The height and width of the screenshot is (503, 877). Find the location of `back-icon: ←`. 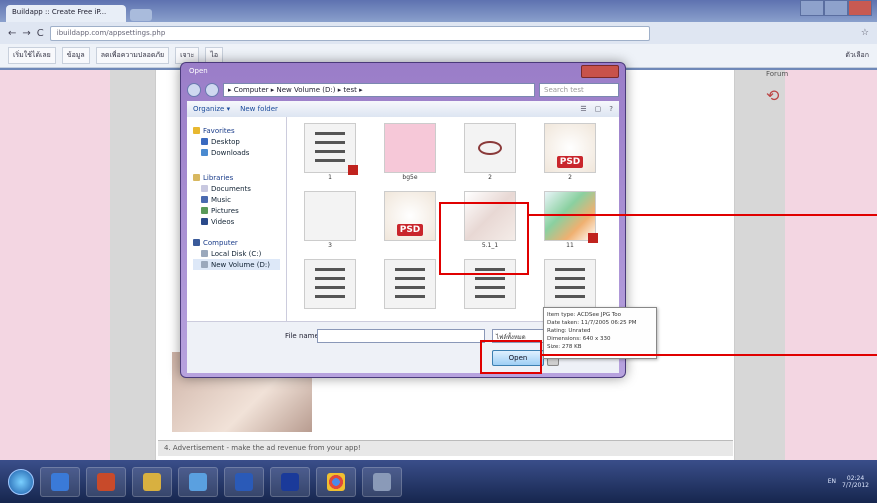

back-icon: ← is located at coordinates (12, 33).